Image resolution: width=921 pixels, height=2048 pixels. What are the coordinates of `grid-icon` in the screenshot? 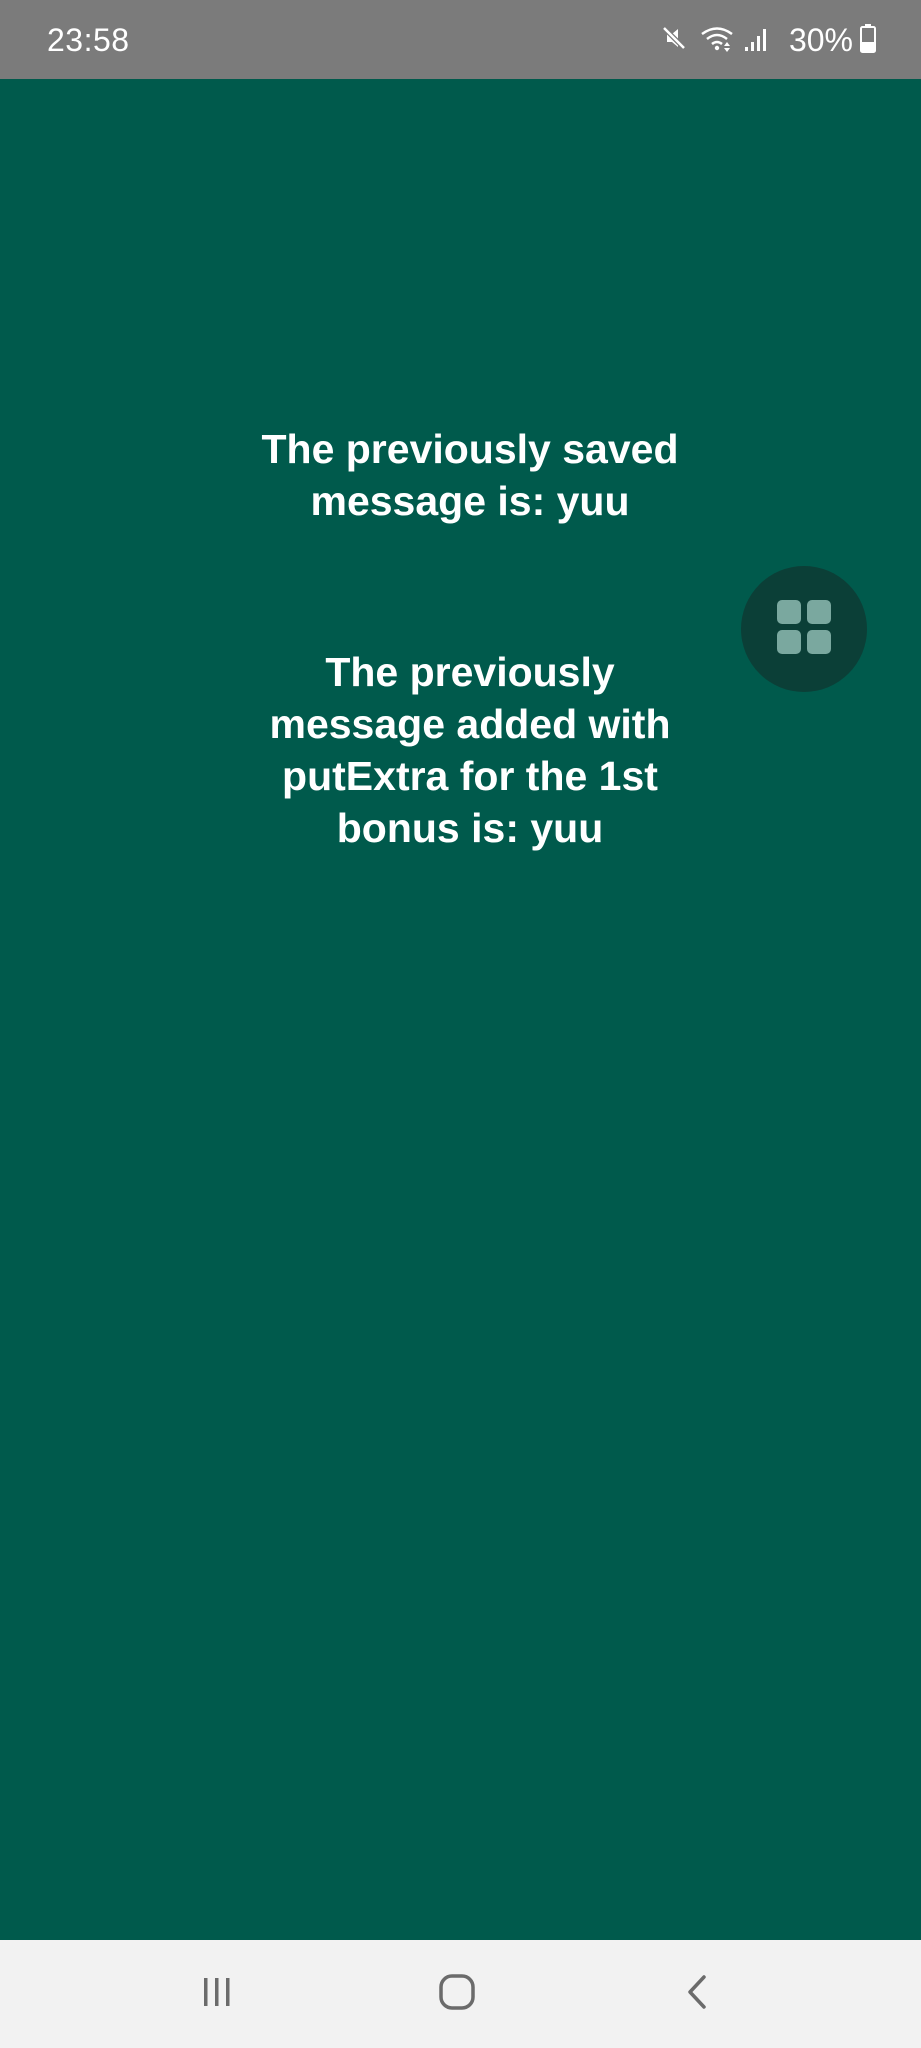 It's located at (804, 629).